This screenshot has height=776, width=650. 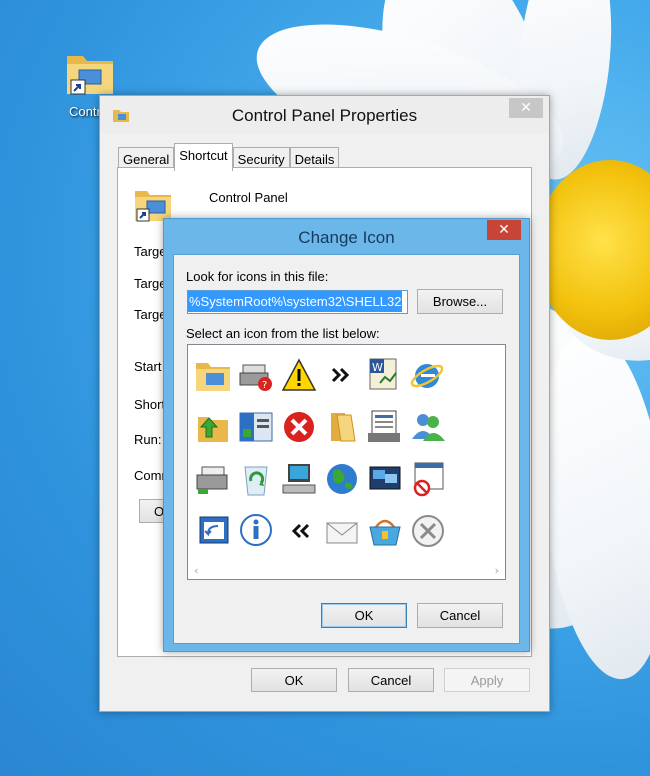 What do you see at coordinates (283, 333) in the screenshot?
I see `select-icon-label: Select an icon from the list below:` at bounding box center [283, 333].